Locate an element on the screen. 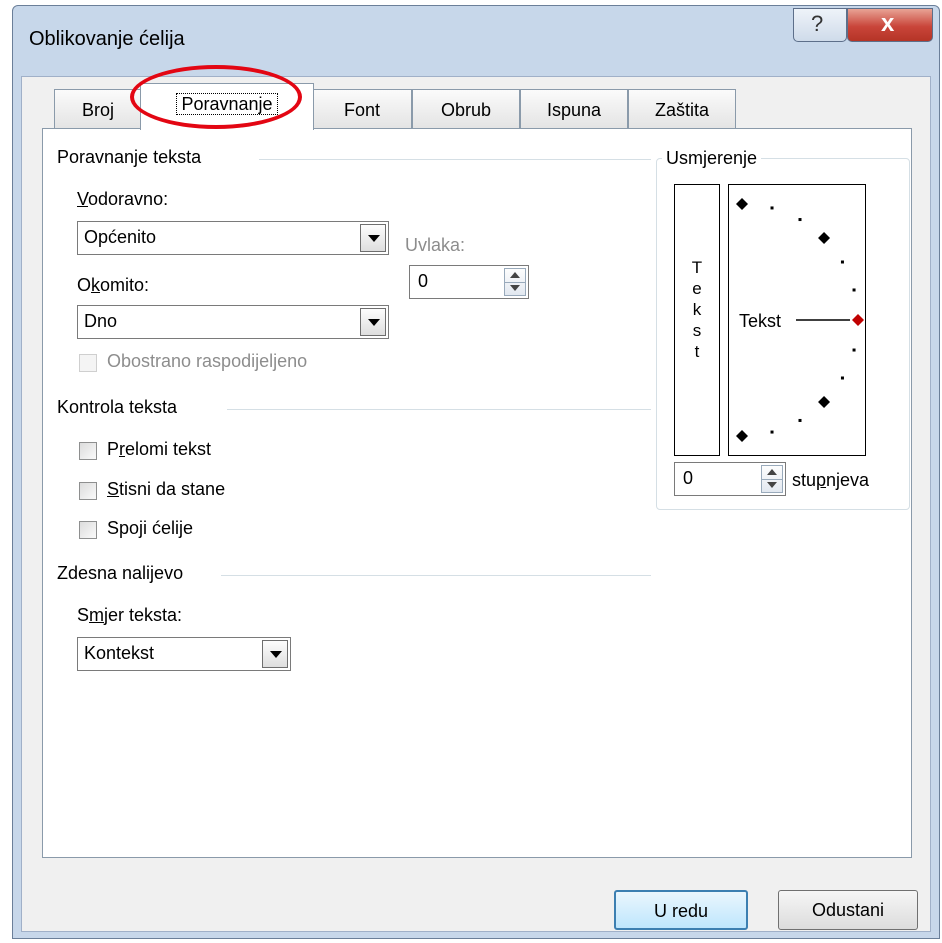 This screenshot has height=943, width=942. dropdown-value: Dno is located at coordinates (101, 321).